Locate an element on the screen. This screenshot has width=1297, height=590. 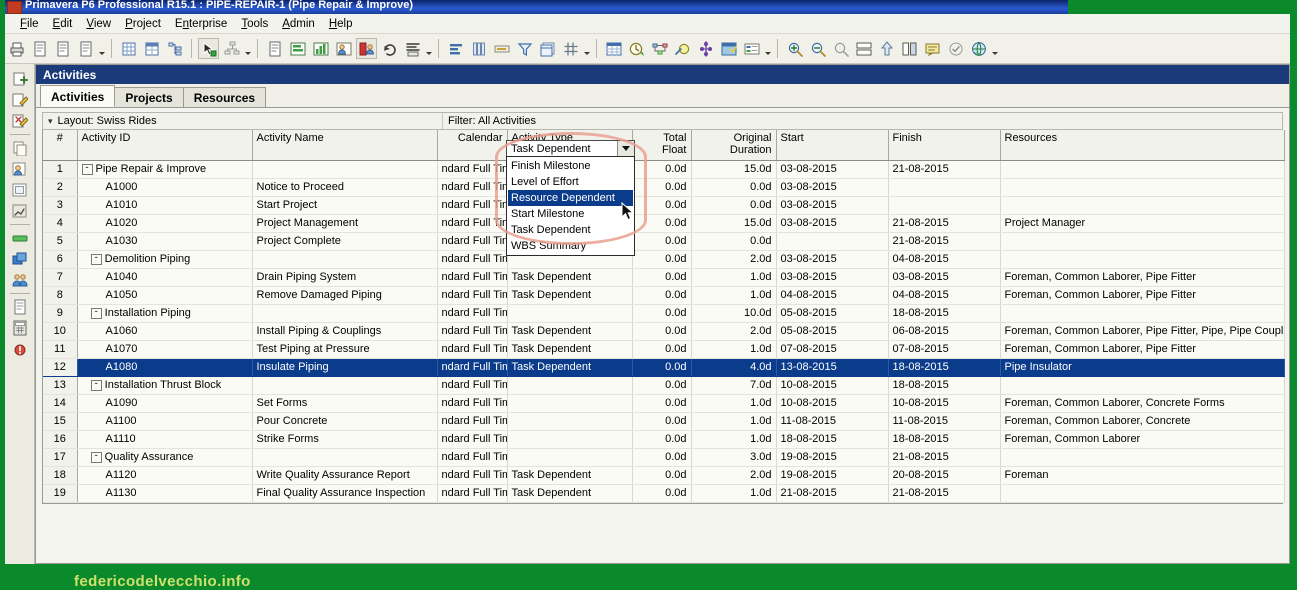
row-count-icon is located at coordinates (570, 48).